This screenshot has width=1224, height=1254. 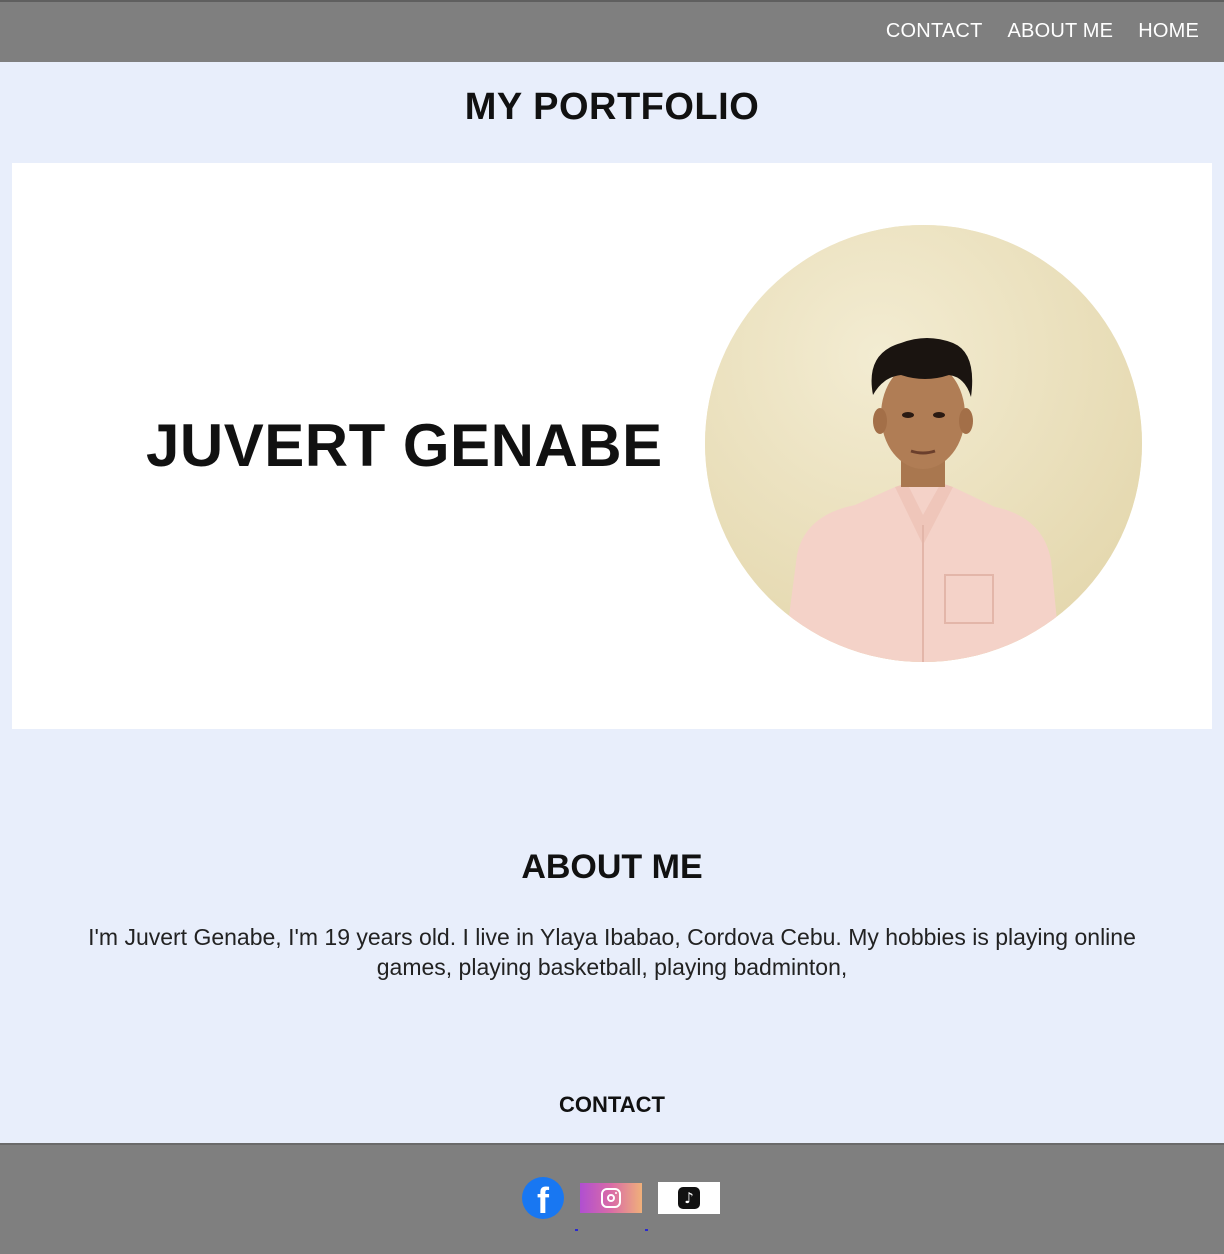 What do you see at coordinates (612, 1230) in the screenshot?
I see `link-underline-marks` at bounding box center [612, 1230].